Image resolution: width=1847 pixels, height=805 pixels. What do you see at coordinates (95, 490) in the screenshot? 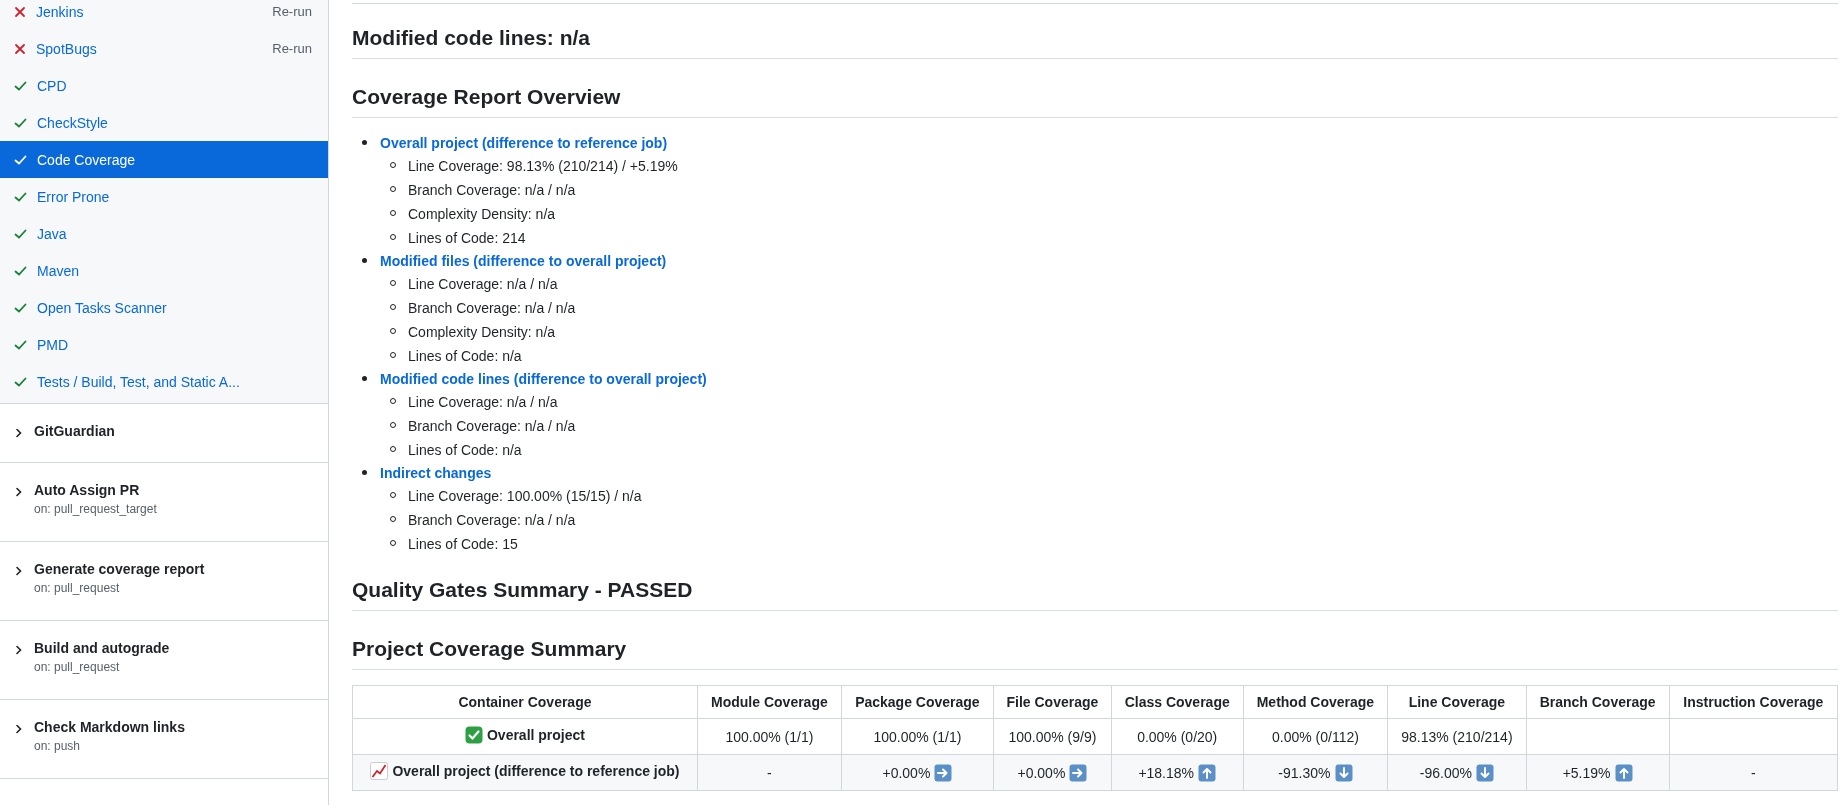
I see `workflow-title: Auto Assign PR` at bounding box center [95, 490].